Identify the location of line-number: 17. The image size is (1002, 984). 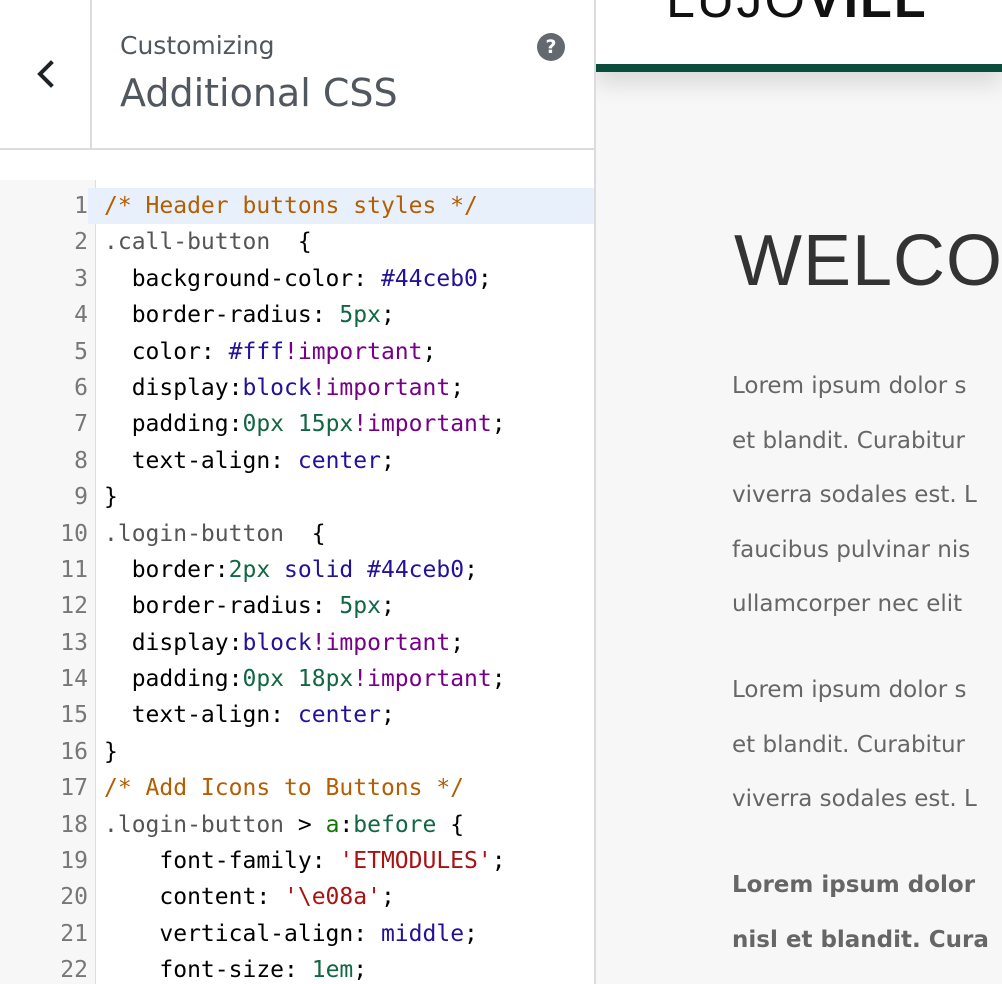
(44, 788).